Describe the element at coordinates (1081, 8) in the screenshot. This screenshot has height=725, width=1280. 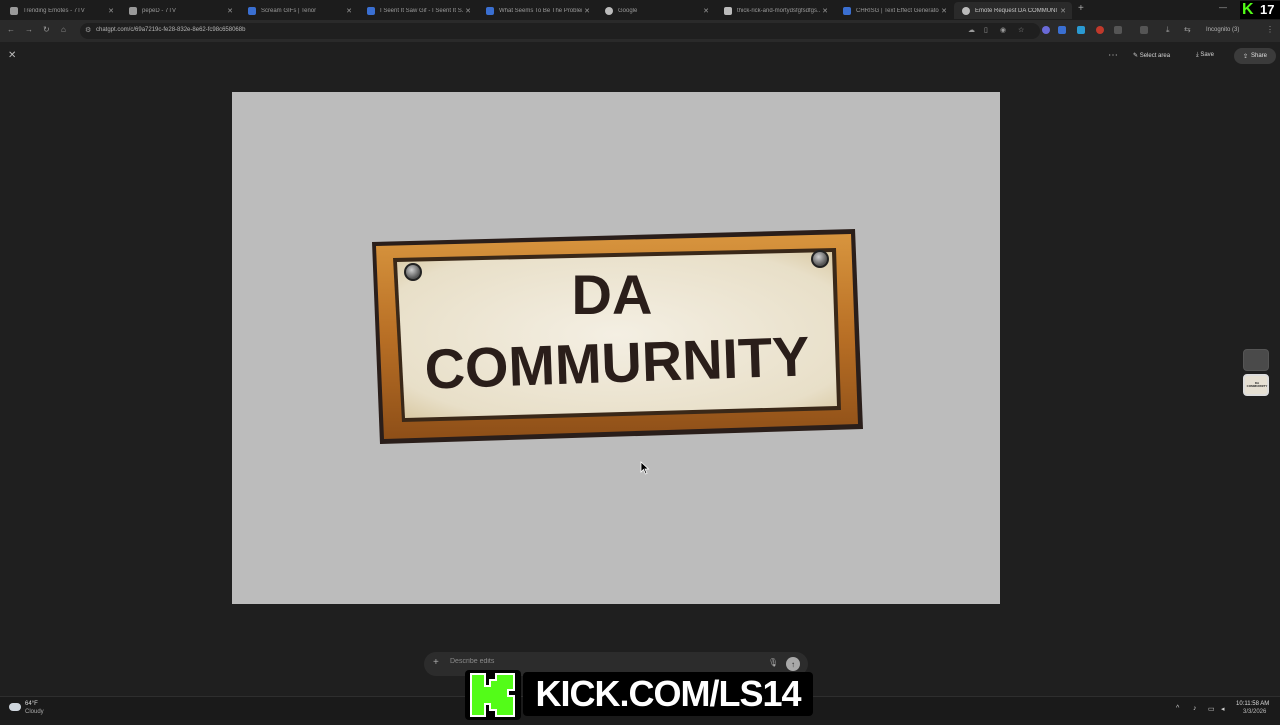
I see `new-tab-icon: +` at that location.